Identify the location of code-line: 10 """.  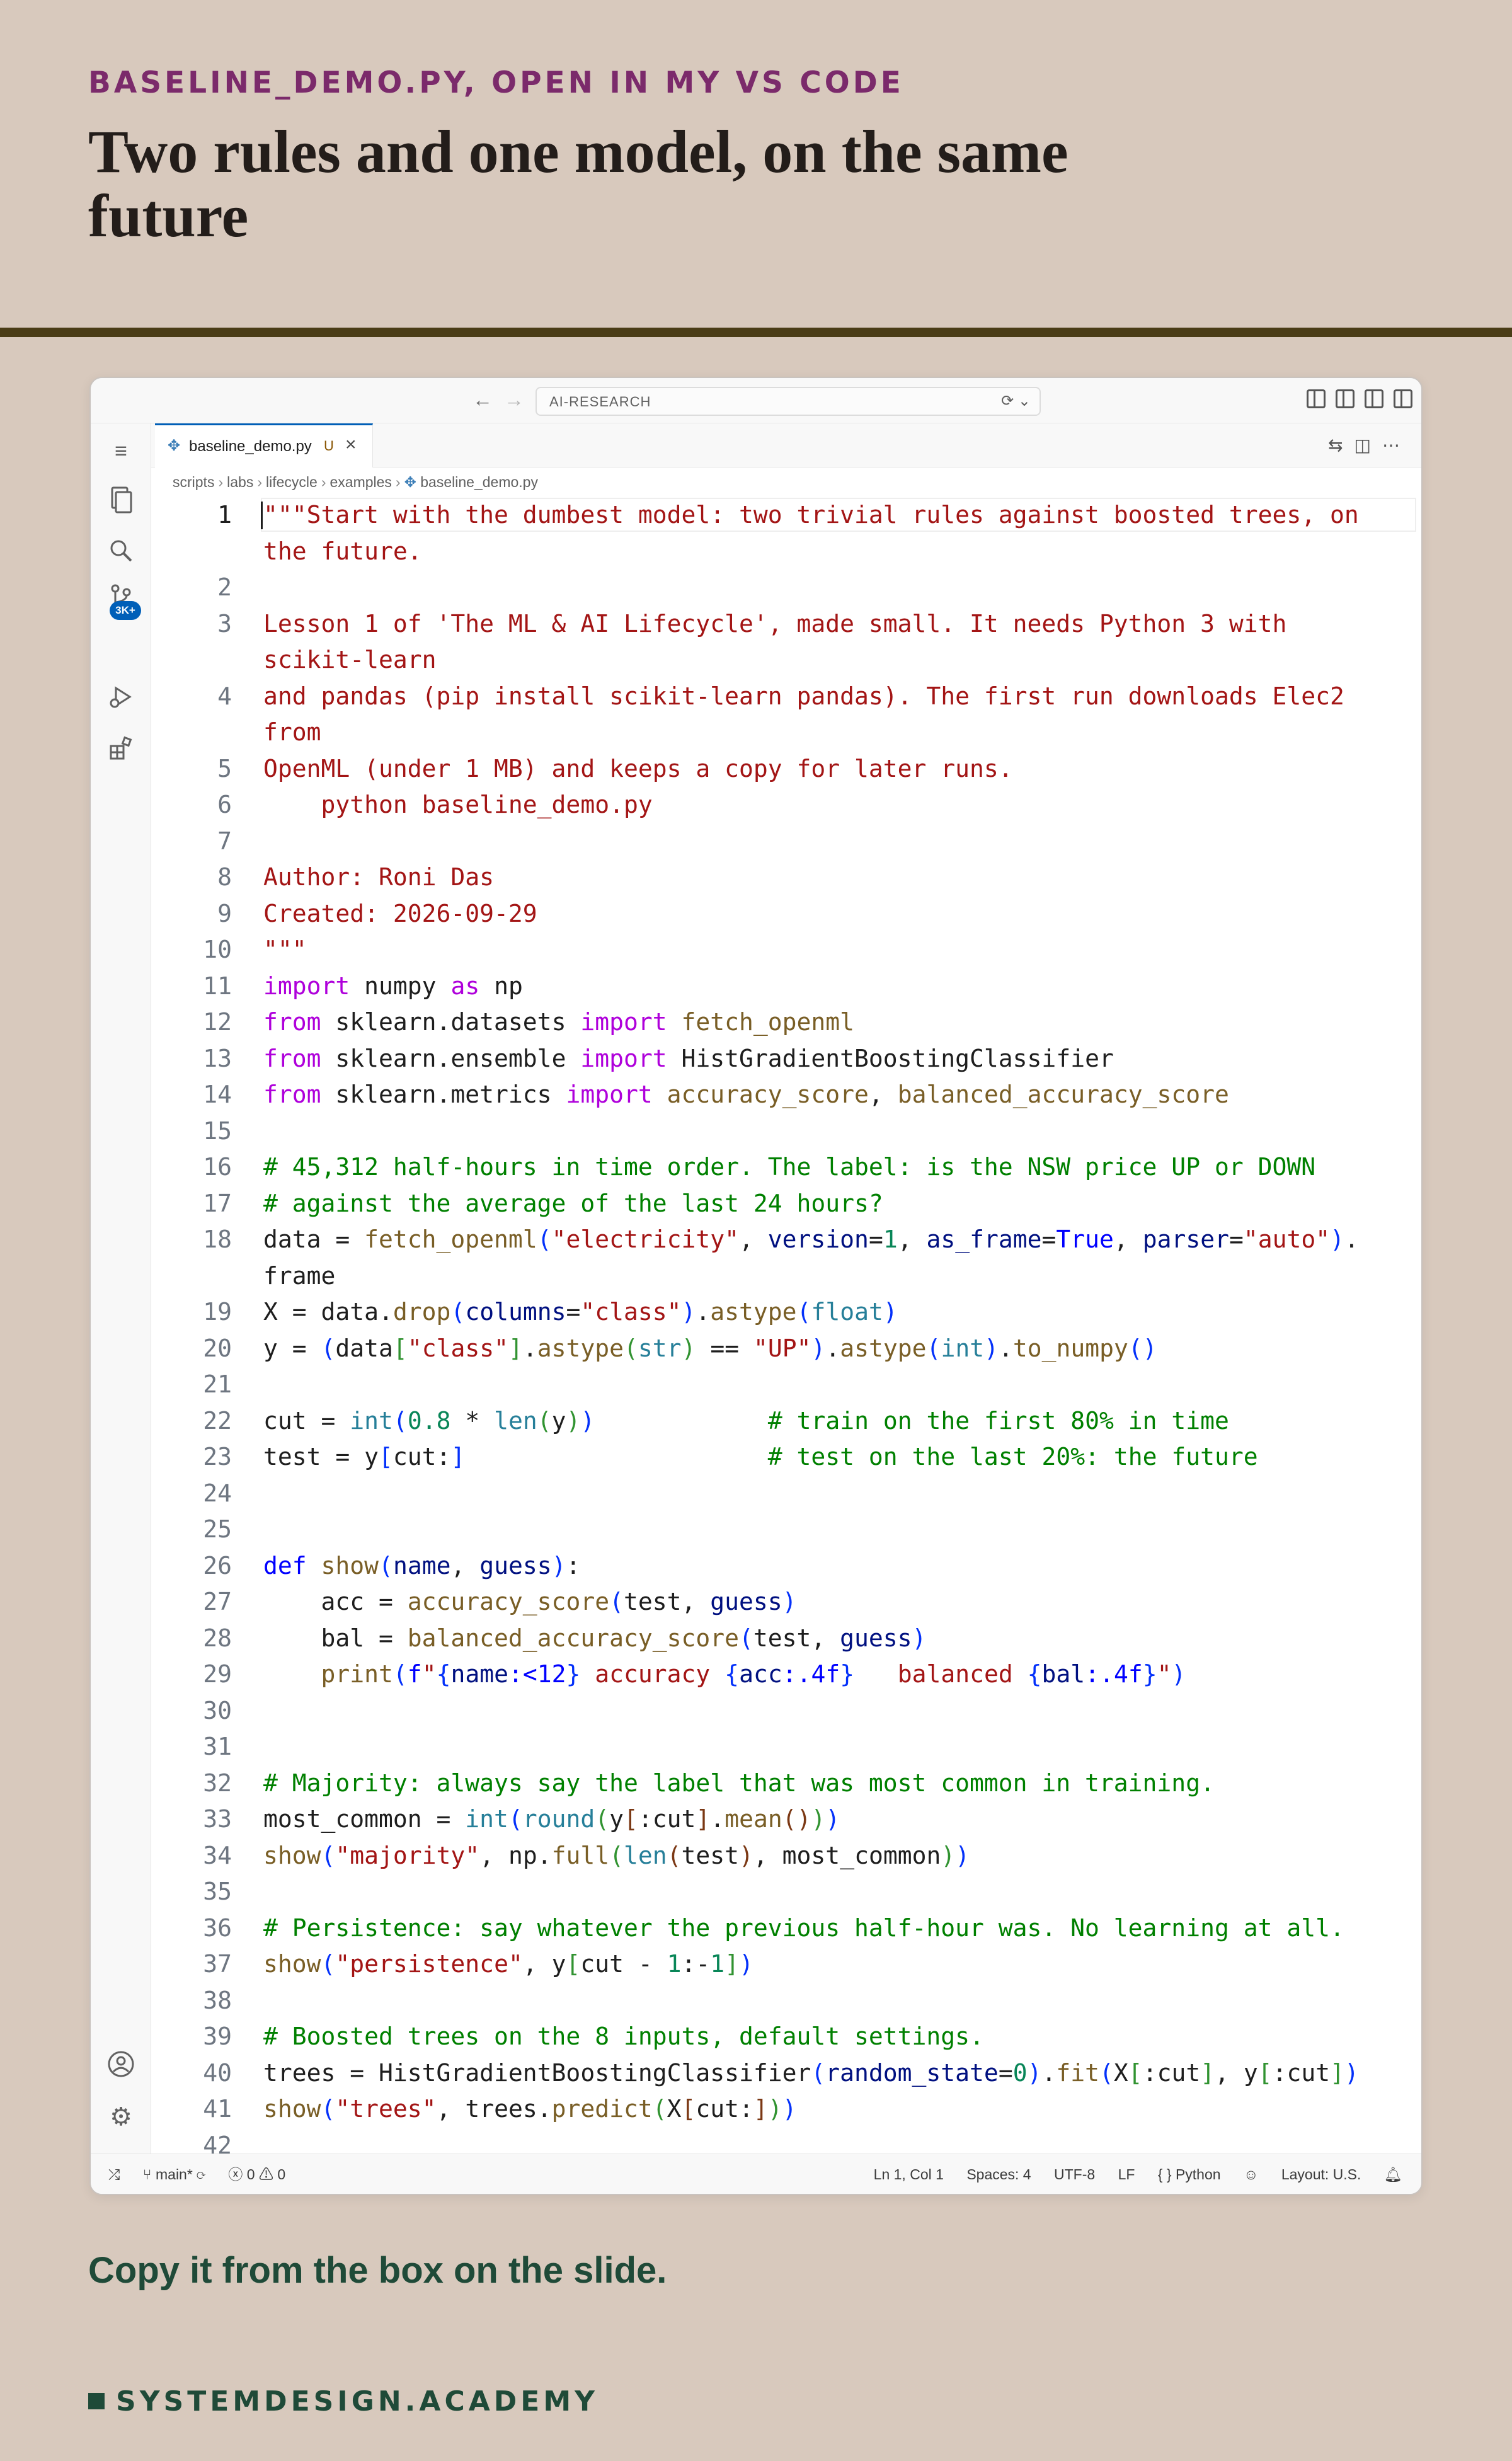
(786, 949).